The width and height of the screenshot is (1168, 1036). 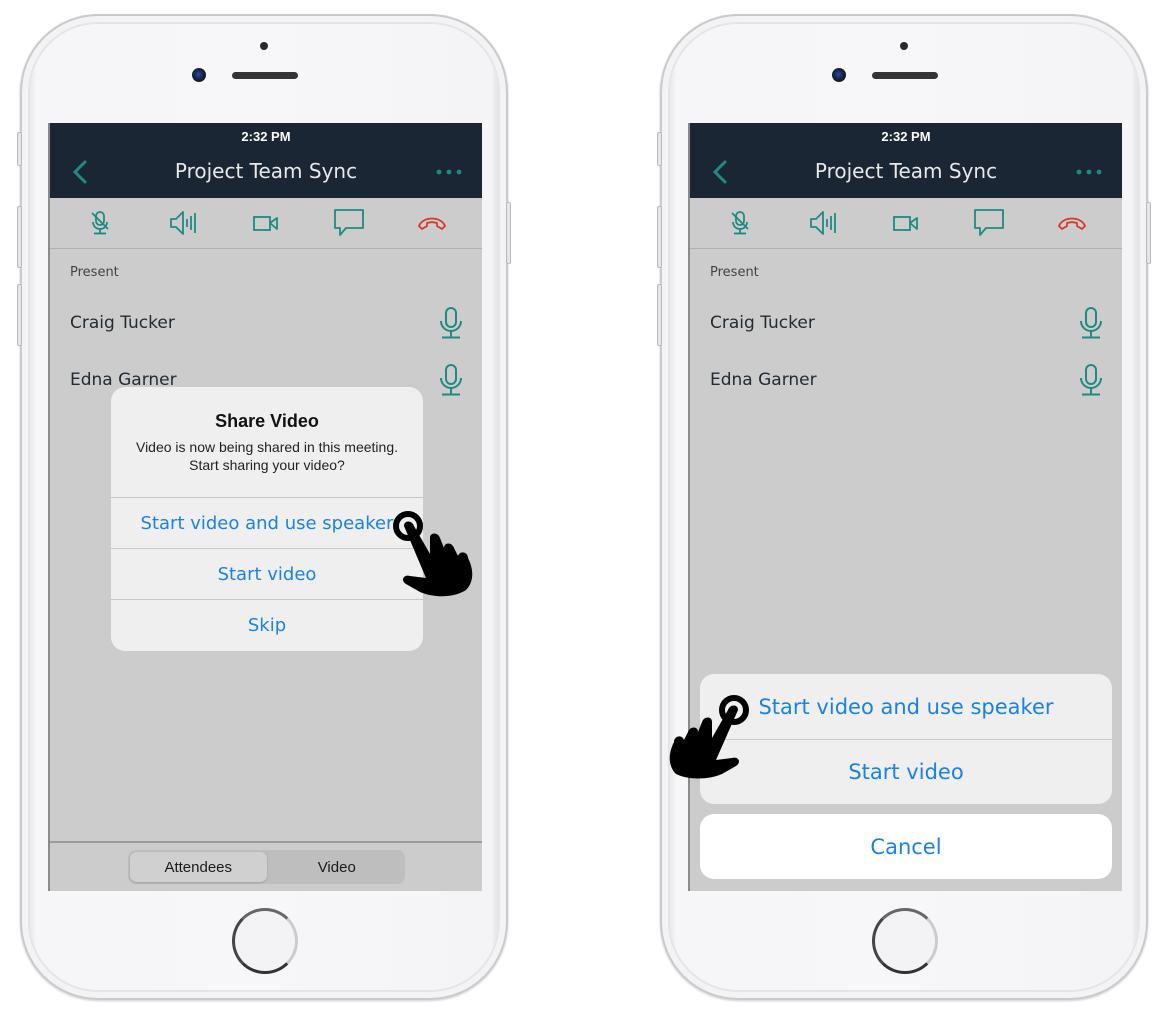 I want to click on bottom-bar: Attendees Video, so click(x=266, y=866).